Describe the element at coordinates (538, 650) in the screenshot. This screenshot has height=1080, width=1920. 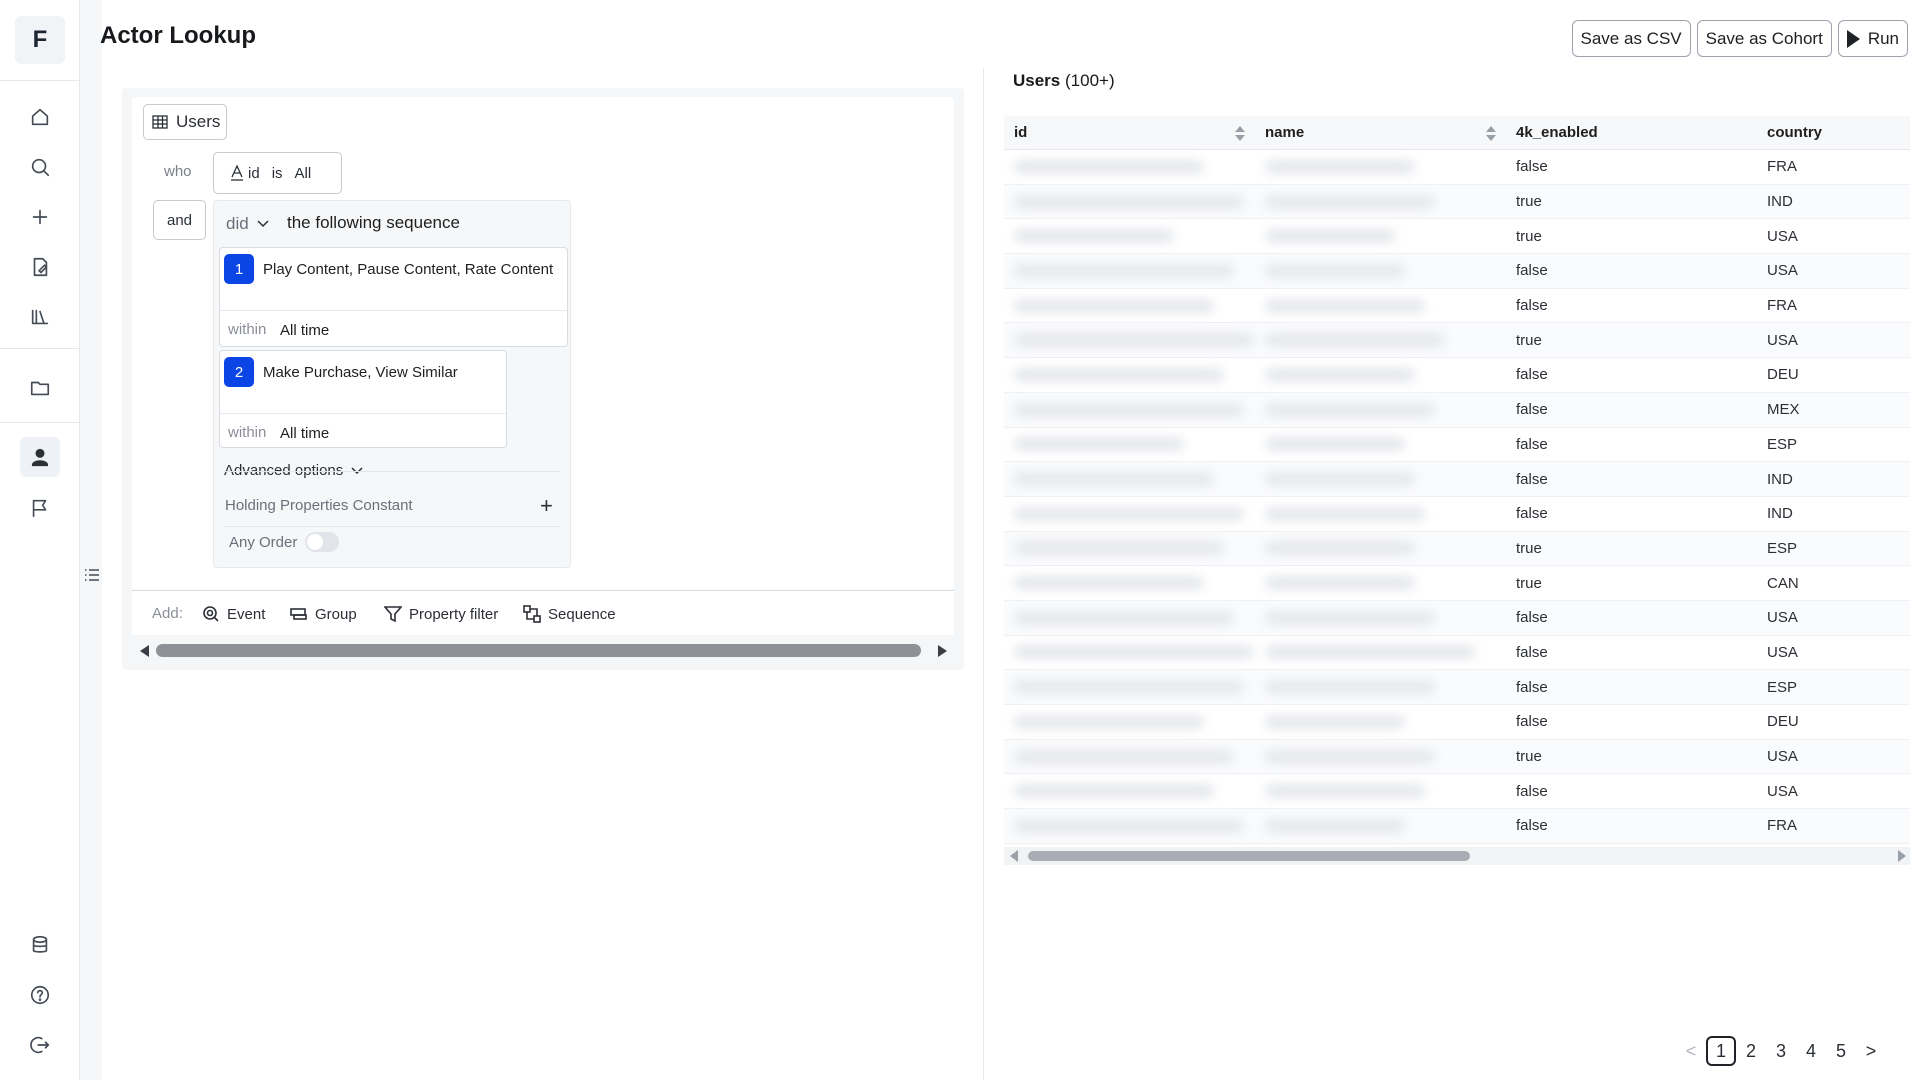
I see `builder-horizontal-scrollbar` at that location.